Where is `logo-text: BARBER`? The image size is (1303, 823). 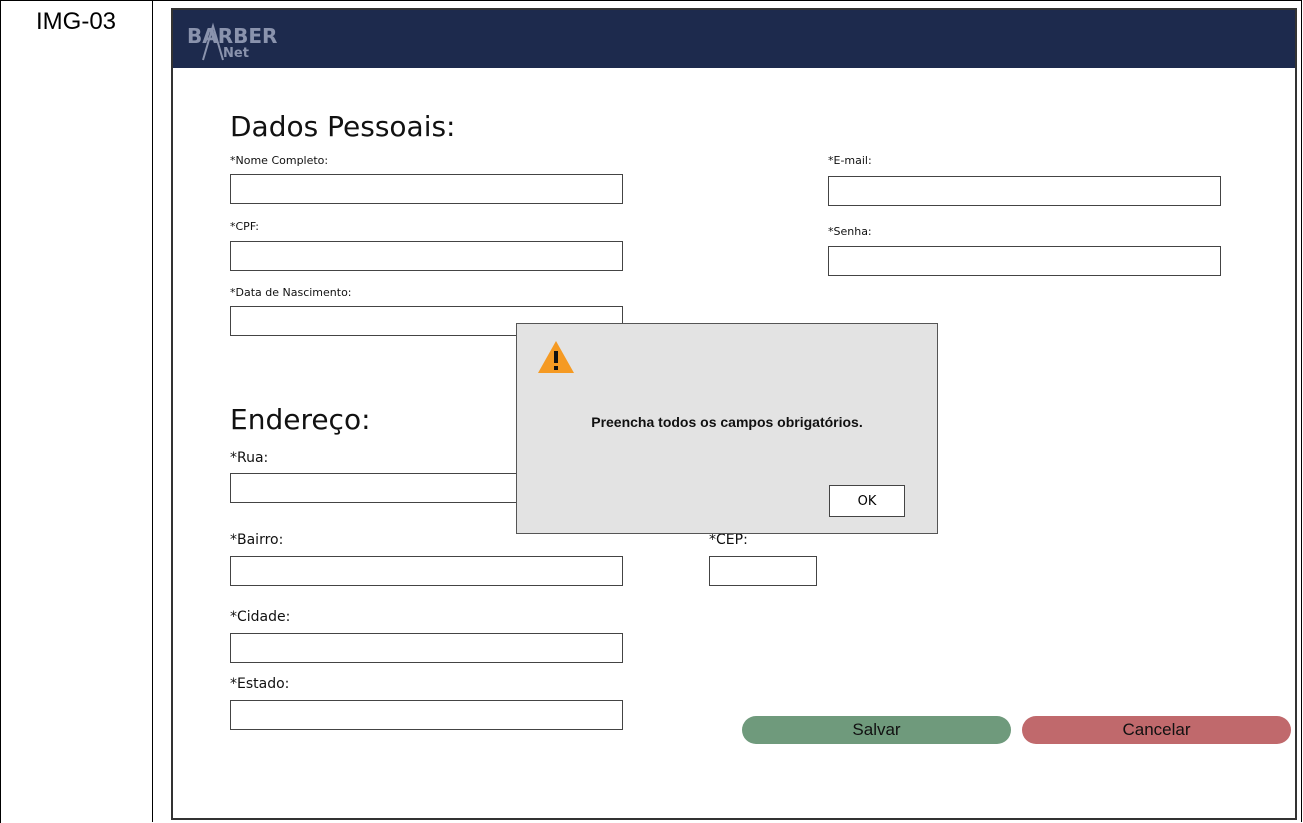
logo-text: BARBER is located at coordinates (232, 36).